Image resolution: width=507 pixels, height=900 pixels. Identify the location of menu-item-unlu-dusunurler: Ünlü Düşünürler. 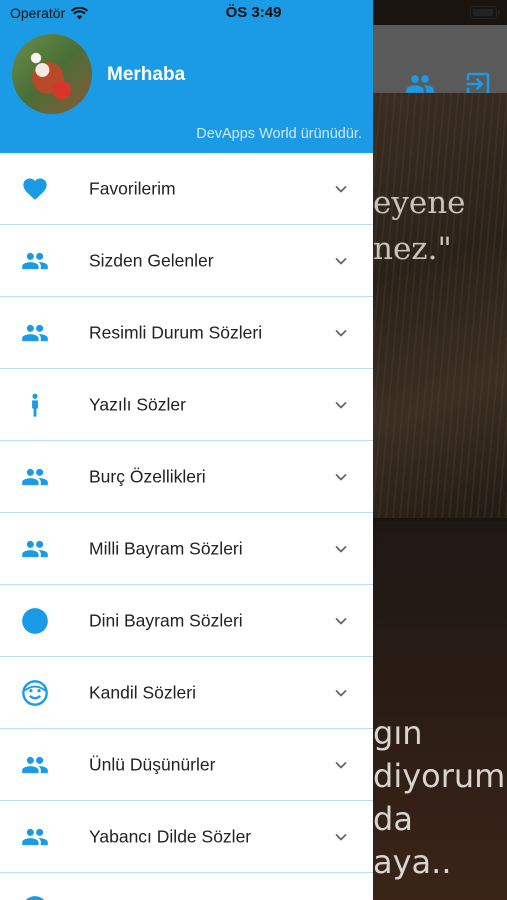
(186, 765).